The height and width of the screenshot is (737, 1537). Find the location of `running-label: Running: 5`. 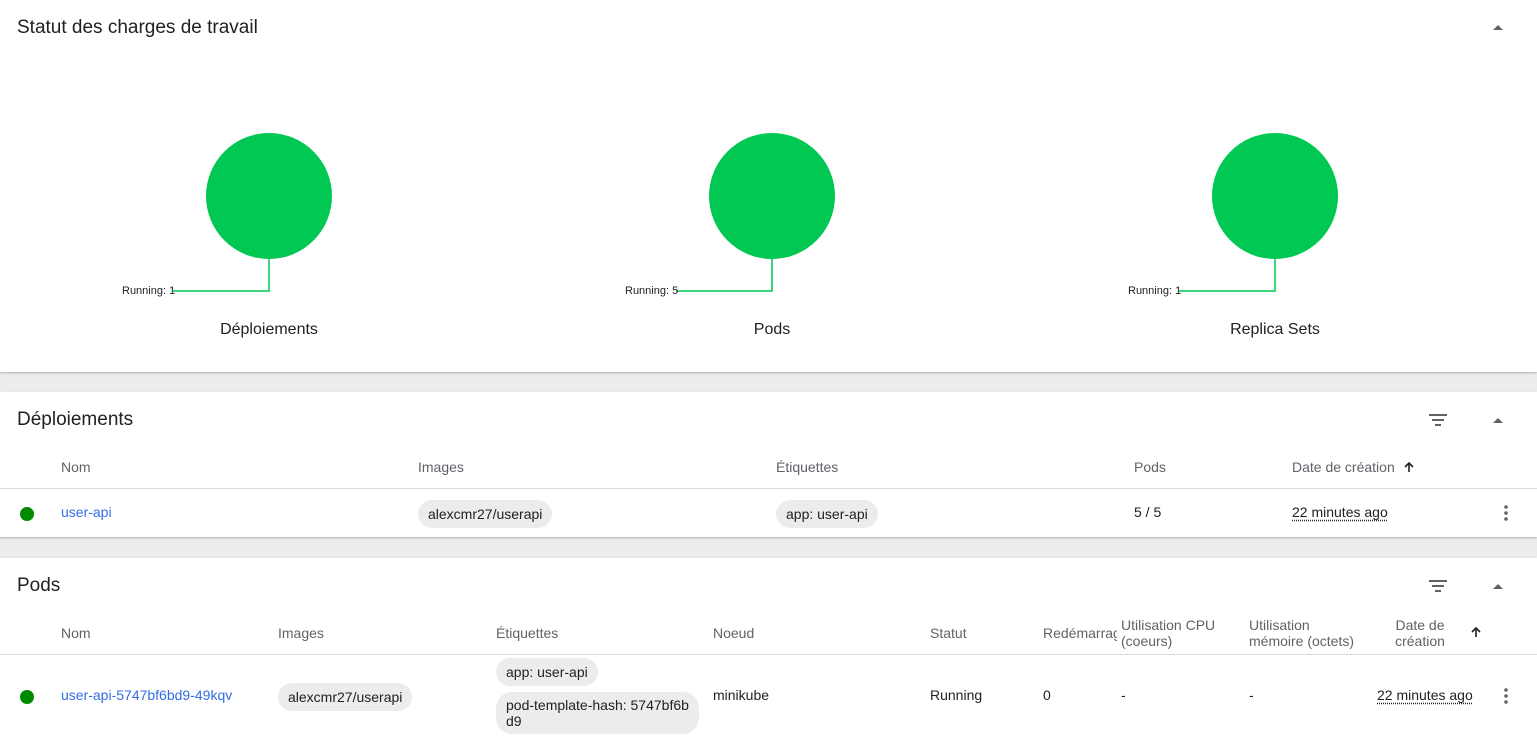

running-label: Running: 5 is located at coordinates (652, 291).